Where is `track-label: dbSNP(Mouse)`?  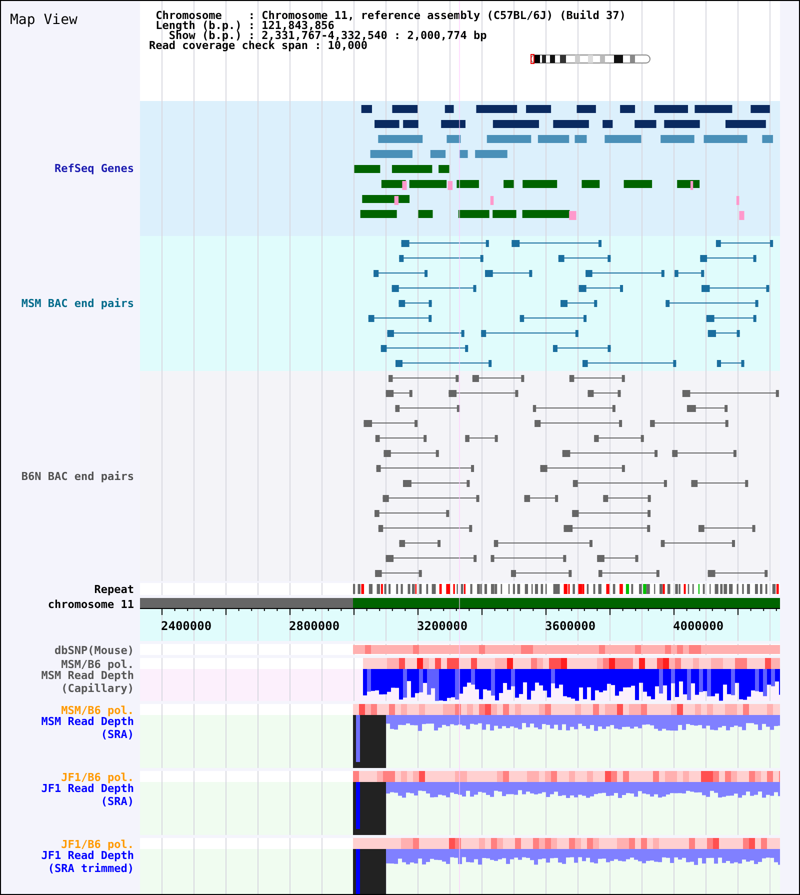
track-label: dbSNP(Mouse) is located at coordinates (94, 650).